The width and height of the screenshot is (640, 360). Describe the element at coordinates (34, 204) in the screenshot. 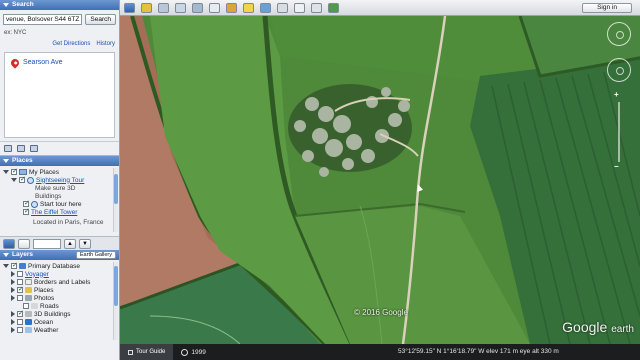

I see `tour-icon` at that location.